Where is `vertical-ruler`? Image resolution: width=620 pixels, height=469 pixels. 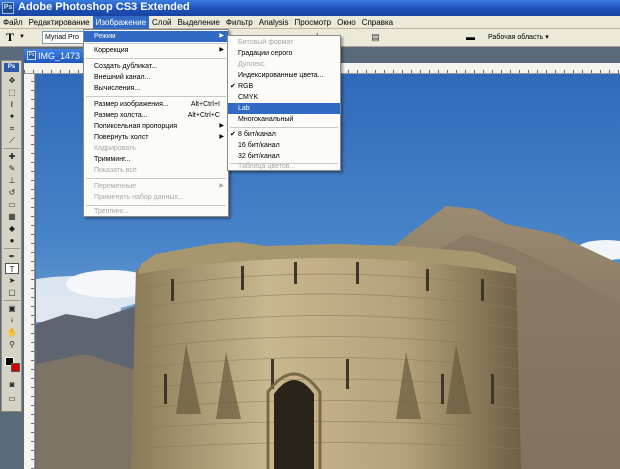 vertical-ruler is located at coordinates (29, 271).